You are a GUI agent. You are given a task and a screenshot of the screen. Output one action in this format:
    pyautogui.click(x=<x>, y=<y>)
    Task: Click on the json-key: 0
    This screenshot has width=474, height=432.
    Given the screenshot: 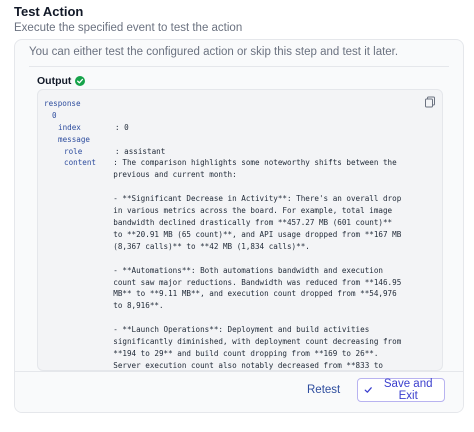 What is the action you would take?
    pyautogui.click(x=54, y=115)
    